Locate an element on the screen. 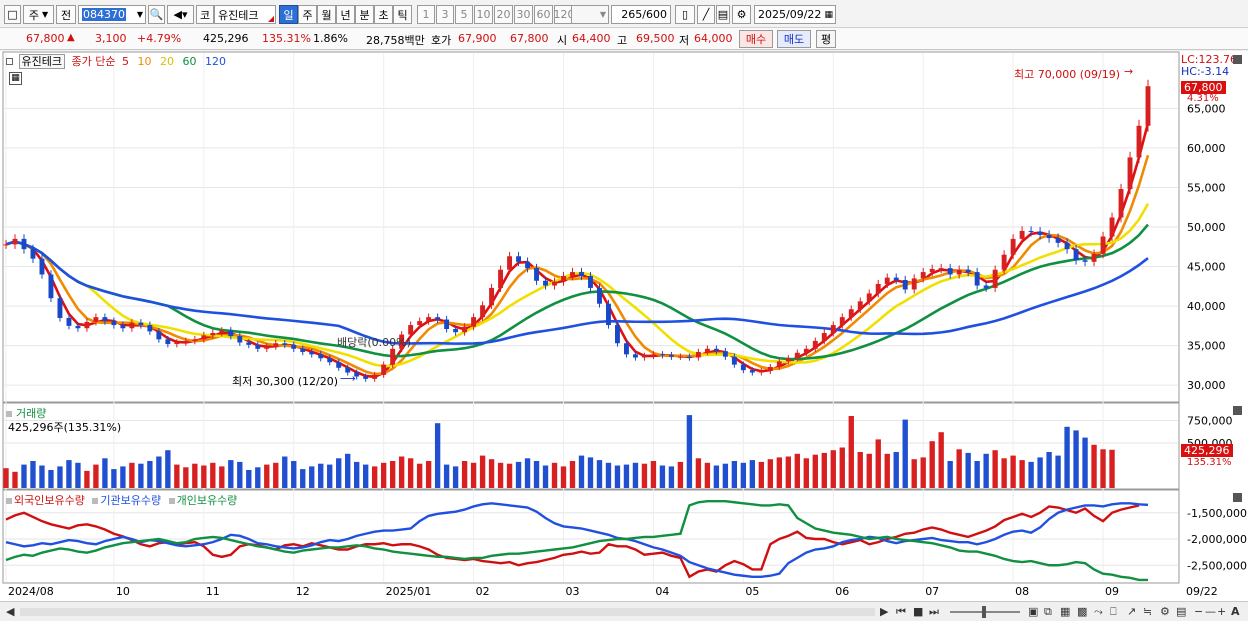 The image size is (1248, 621). zoom-in-icon: + is located at coordinates (1221, 611).